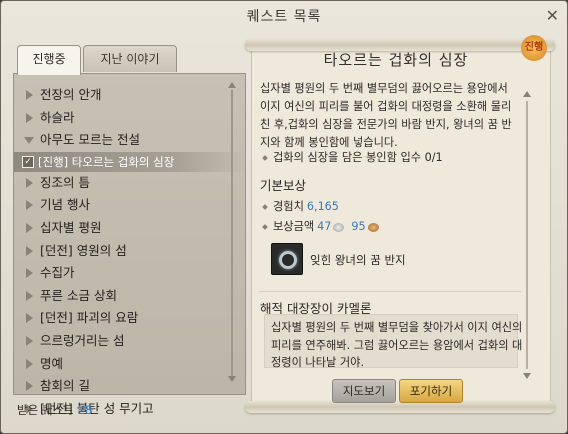 This screenshot has width=568, height=434. What do you see at coordinates (122, 273) in the screenshot?
I see `quest-category: 수집가` at bounding box center [122, 273].